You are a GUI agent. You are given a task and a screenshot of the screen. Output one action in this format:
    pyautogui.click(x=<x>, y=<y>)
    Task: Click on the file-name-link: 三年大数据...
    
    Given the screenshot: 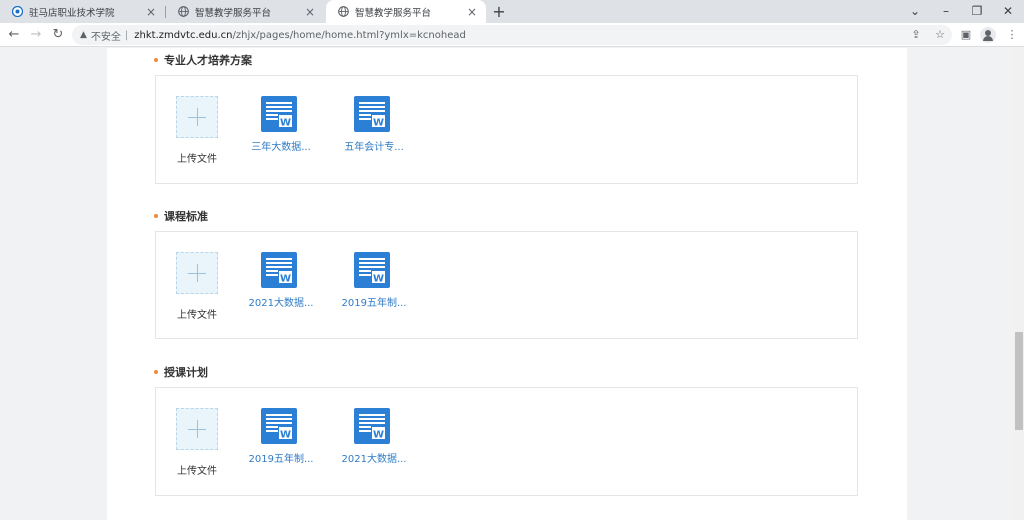 What is the action you would take?
    pyautogui.click(x=281, y=145)
    